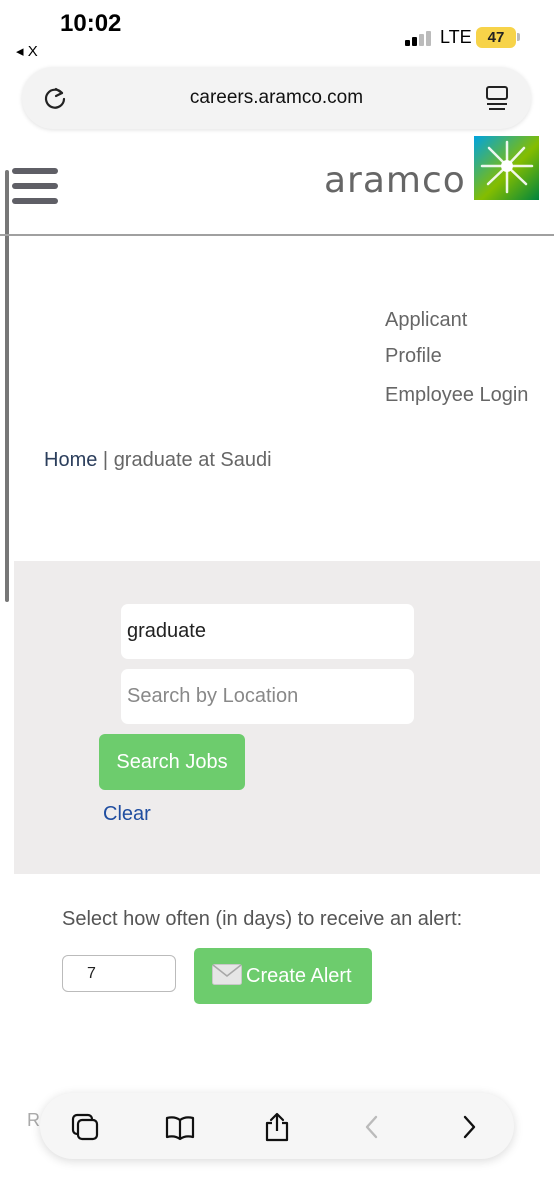 The height and width of the screenshot is (1200, 554). What do you see at coordinates (172, 762) in the screenshot?
I see `search-jobs-button: Search Jobs` at bounding box center [172, 762].